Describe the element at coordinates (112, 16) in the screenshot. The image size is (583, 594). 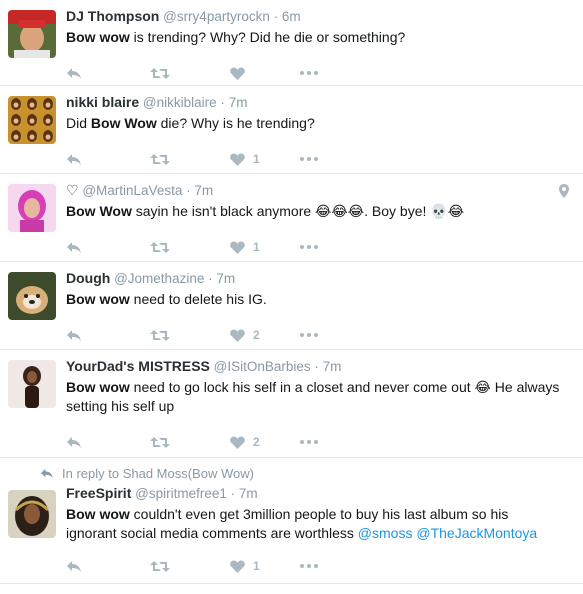
I see `display-name: DJ Thompson` at that location.